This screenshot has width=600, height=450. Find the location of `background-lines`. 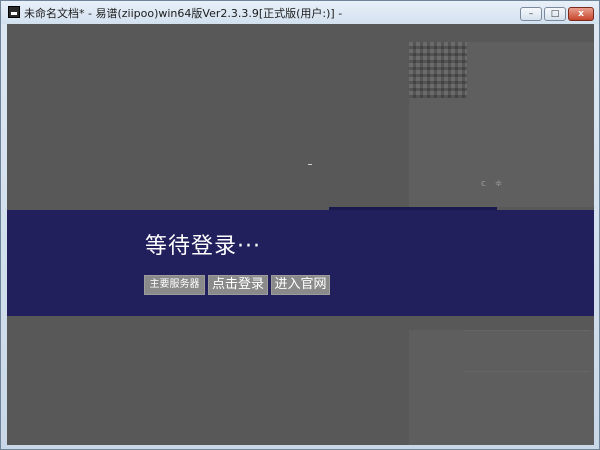

background-lines is located at coordinates (527, 351).